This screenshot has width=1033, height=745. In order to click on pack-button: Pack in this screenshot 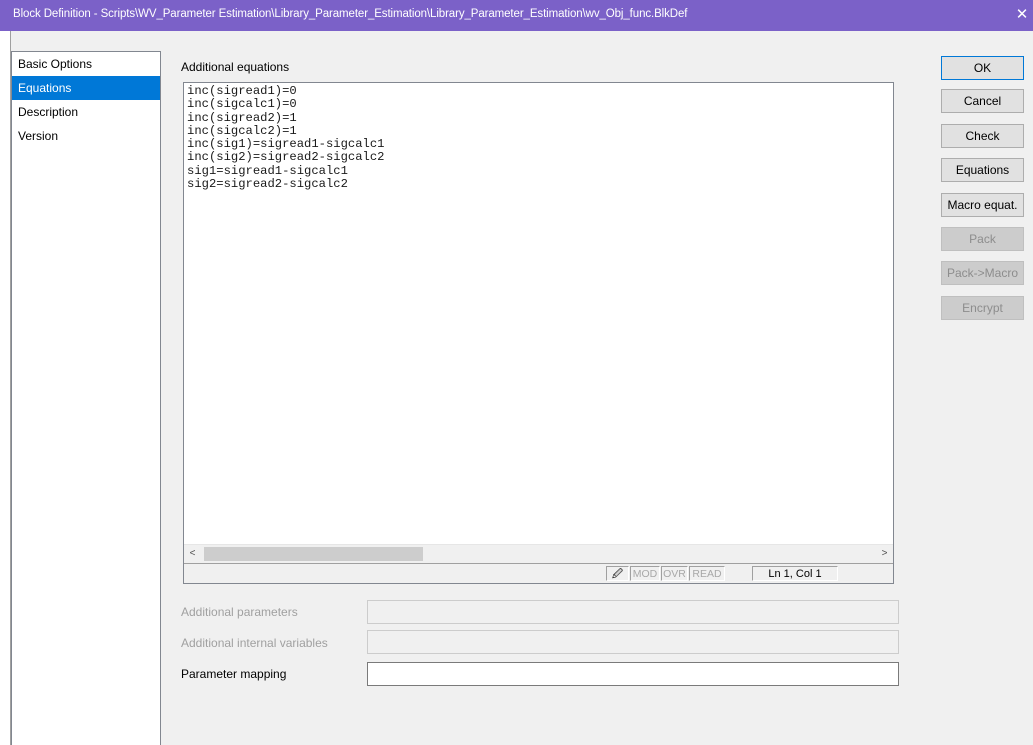, I will do `click(982, 239)`.